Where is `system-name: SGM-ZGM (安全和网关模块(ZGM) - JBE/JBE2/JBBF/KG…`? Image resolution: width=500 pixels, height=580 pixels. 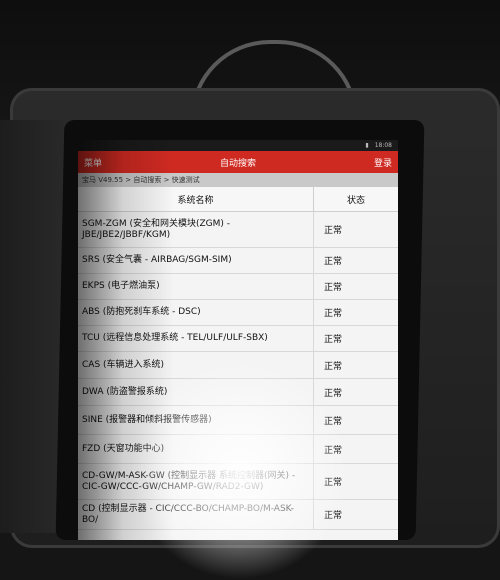
system-name: SGM-ZGM (安全和网关模块(ZGM) - JBE/JBE2/JBBF/KG… is located at coordinates (196, 229).